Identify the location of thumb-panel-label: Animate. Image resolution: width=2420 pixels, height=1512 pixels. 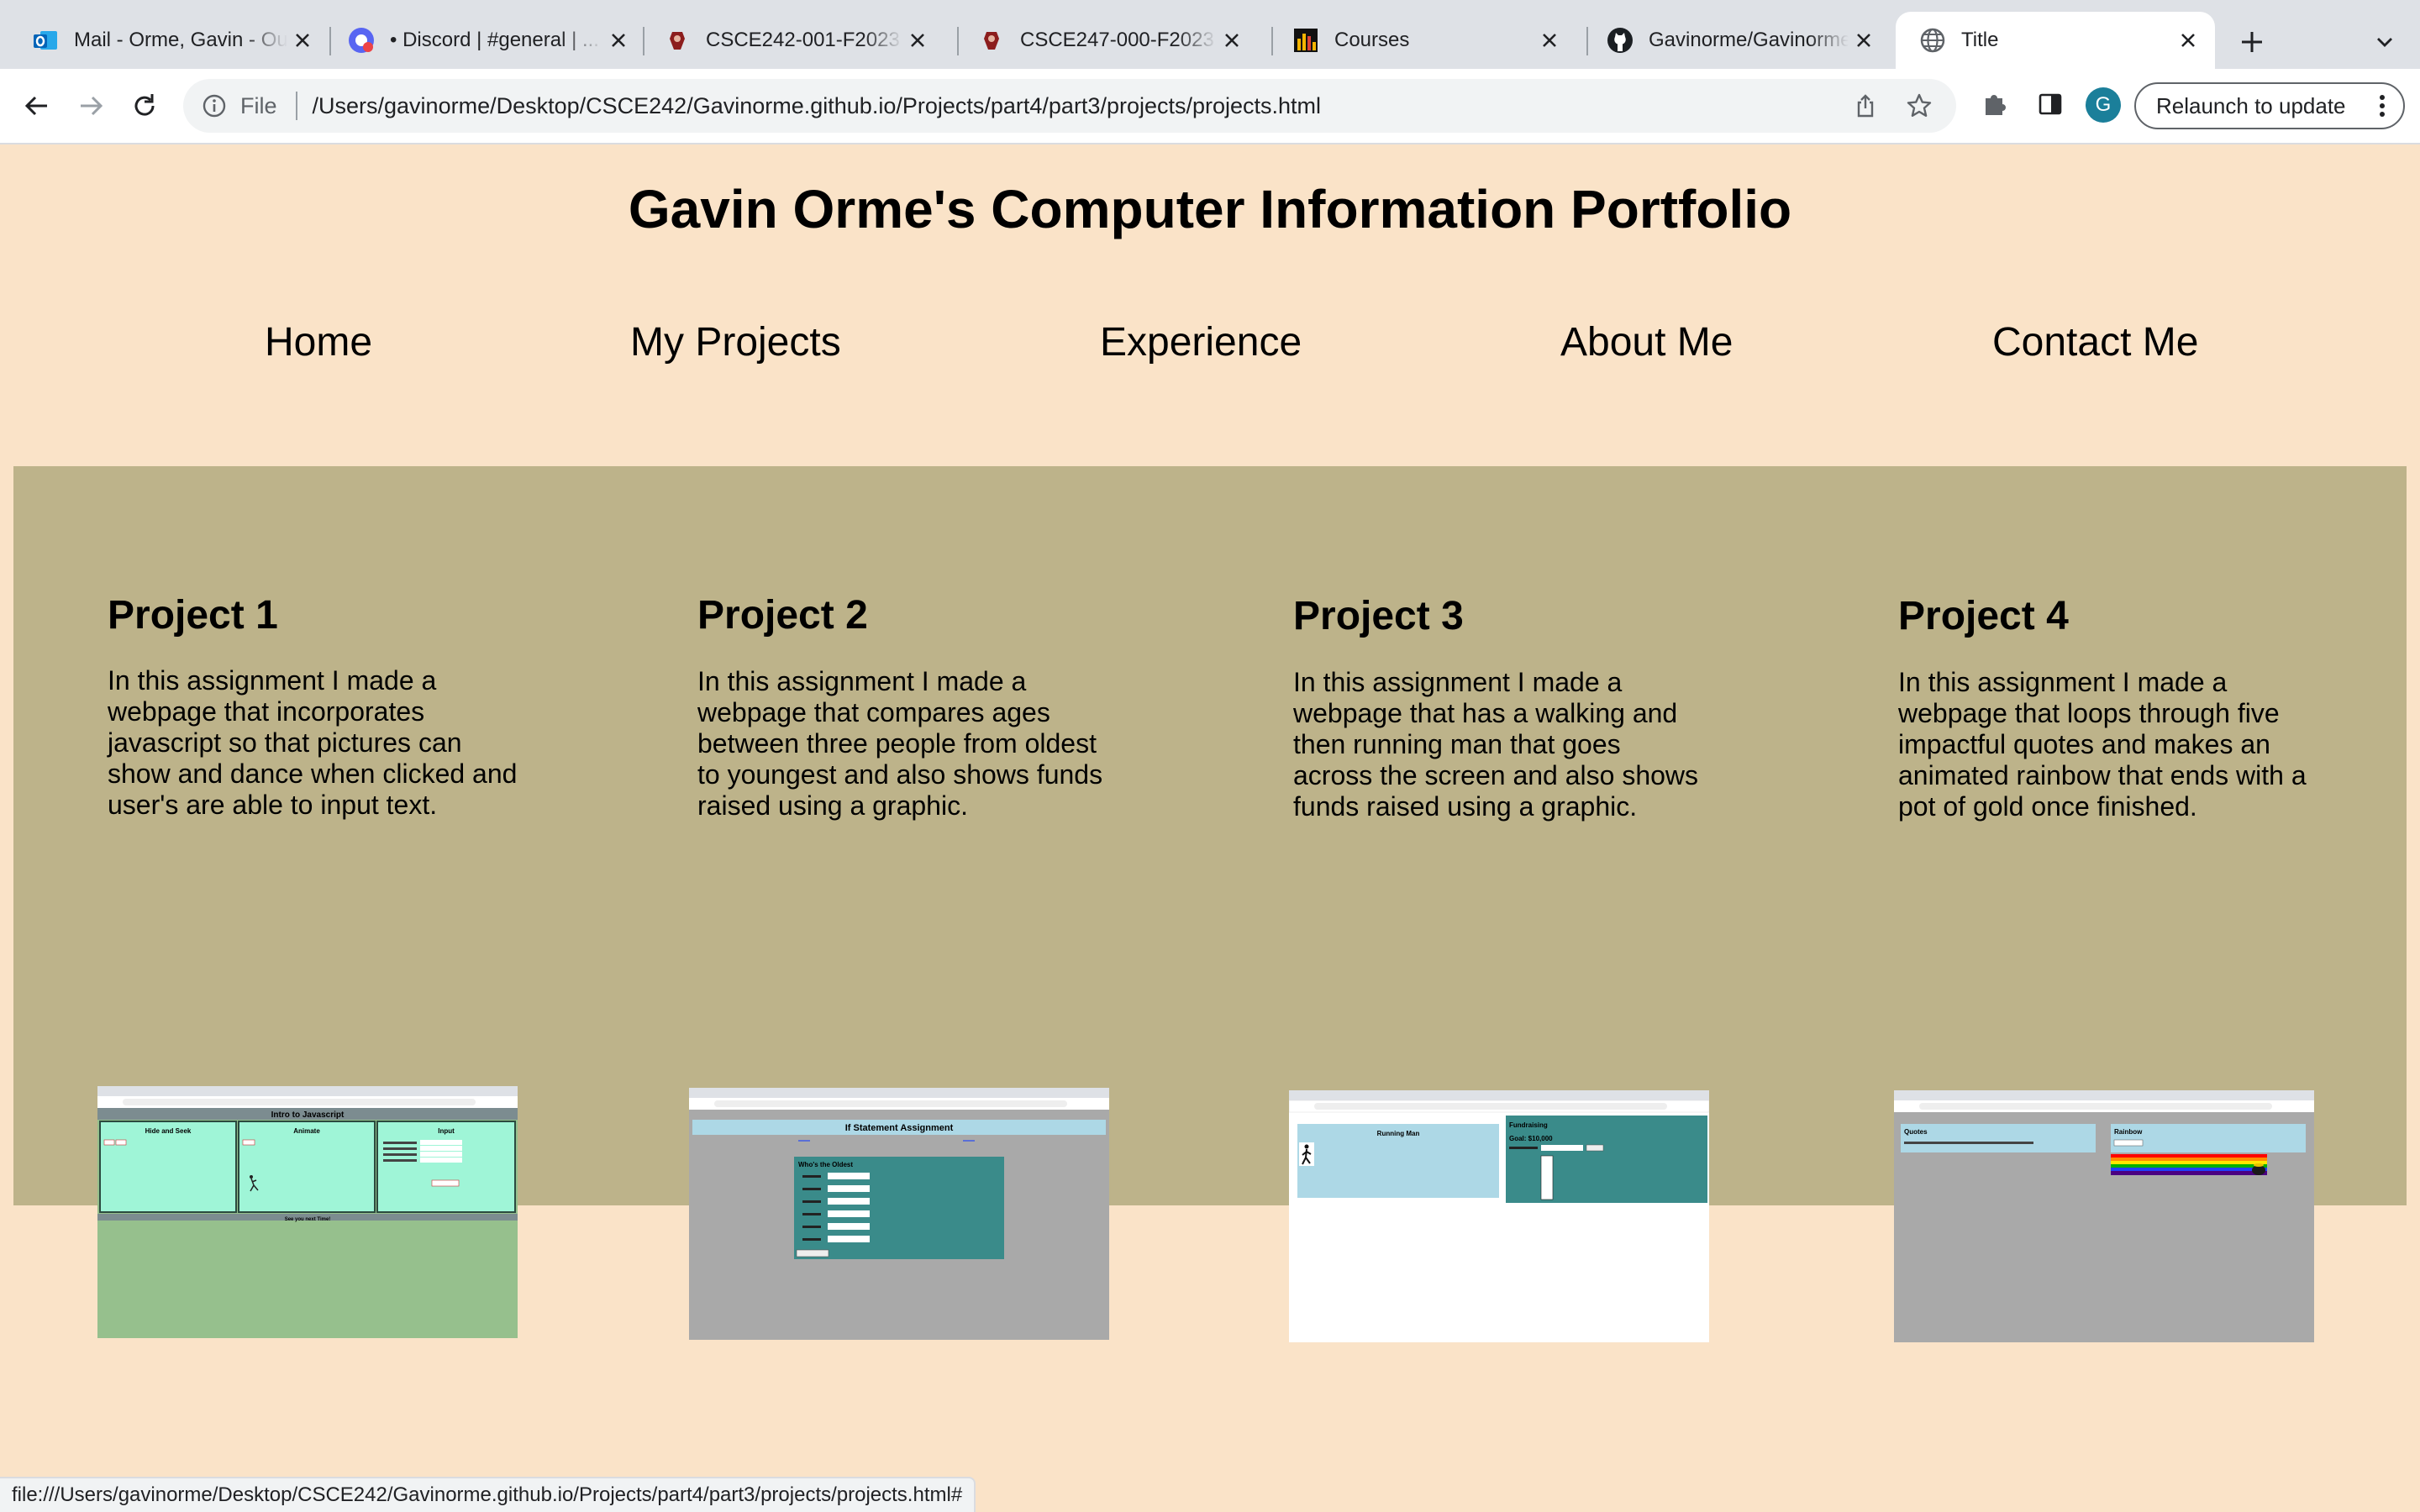
(306, 1131).